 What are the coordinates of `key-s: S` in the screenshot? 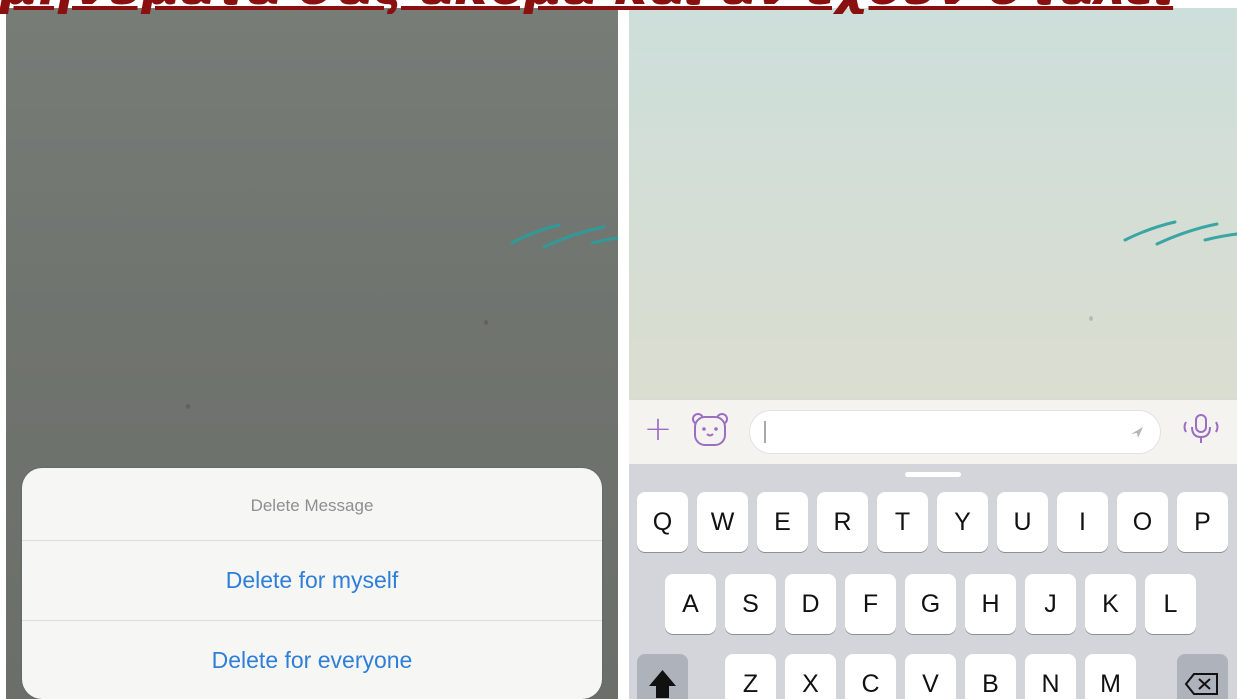 It's located at (750, 604).